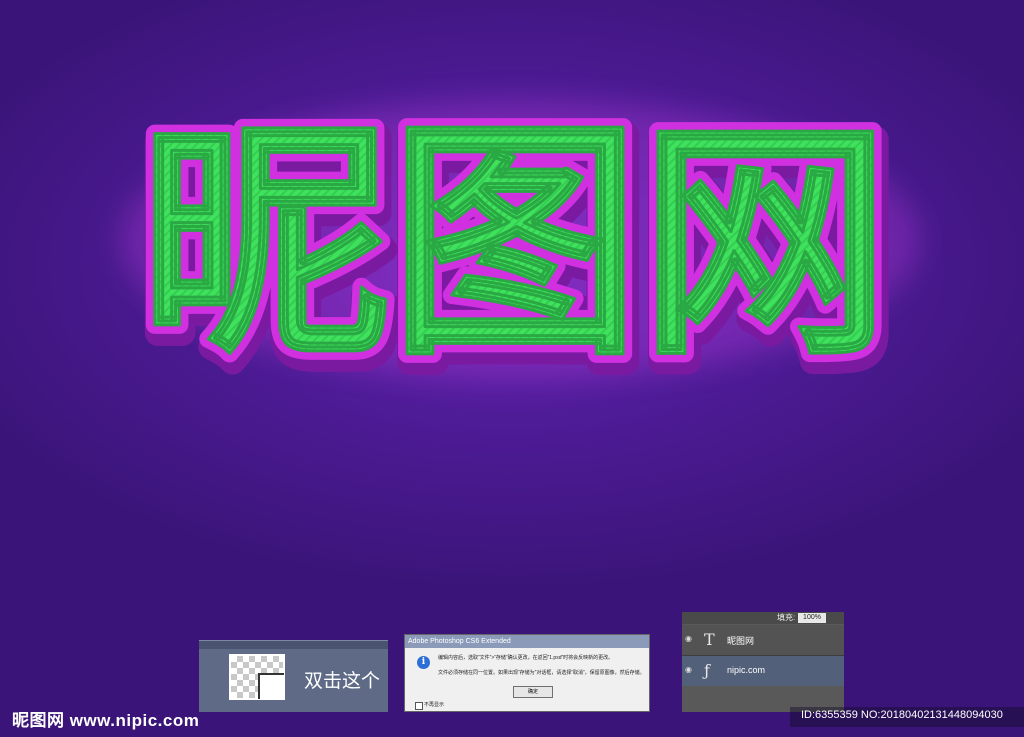 The image size is (1024, 737). I want to click on site-watermark: 昵图网 www.nipic.com, so click(106, 720).